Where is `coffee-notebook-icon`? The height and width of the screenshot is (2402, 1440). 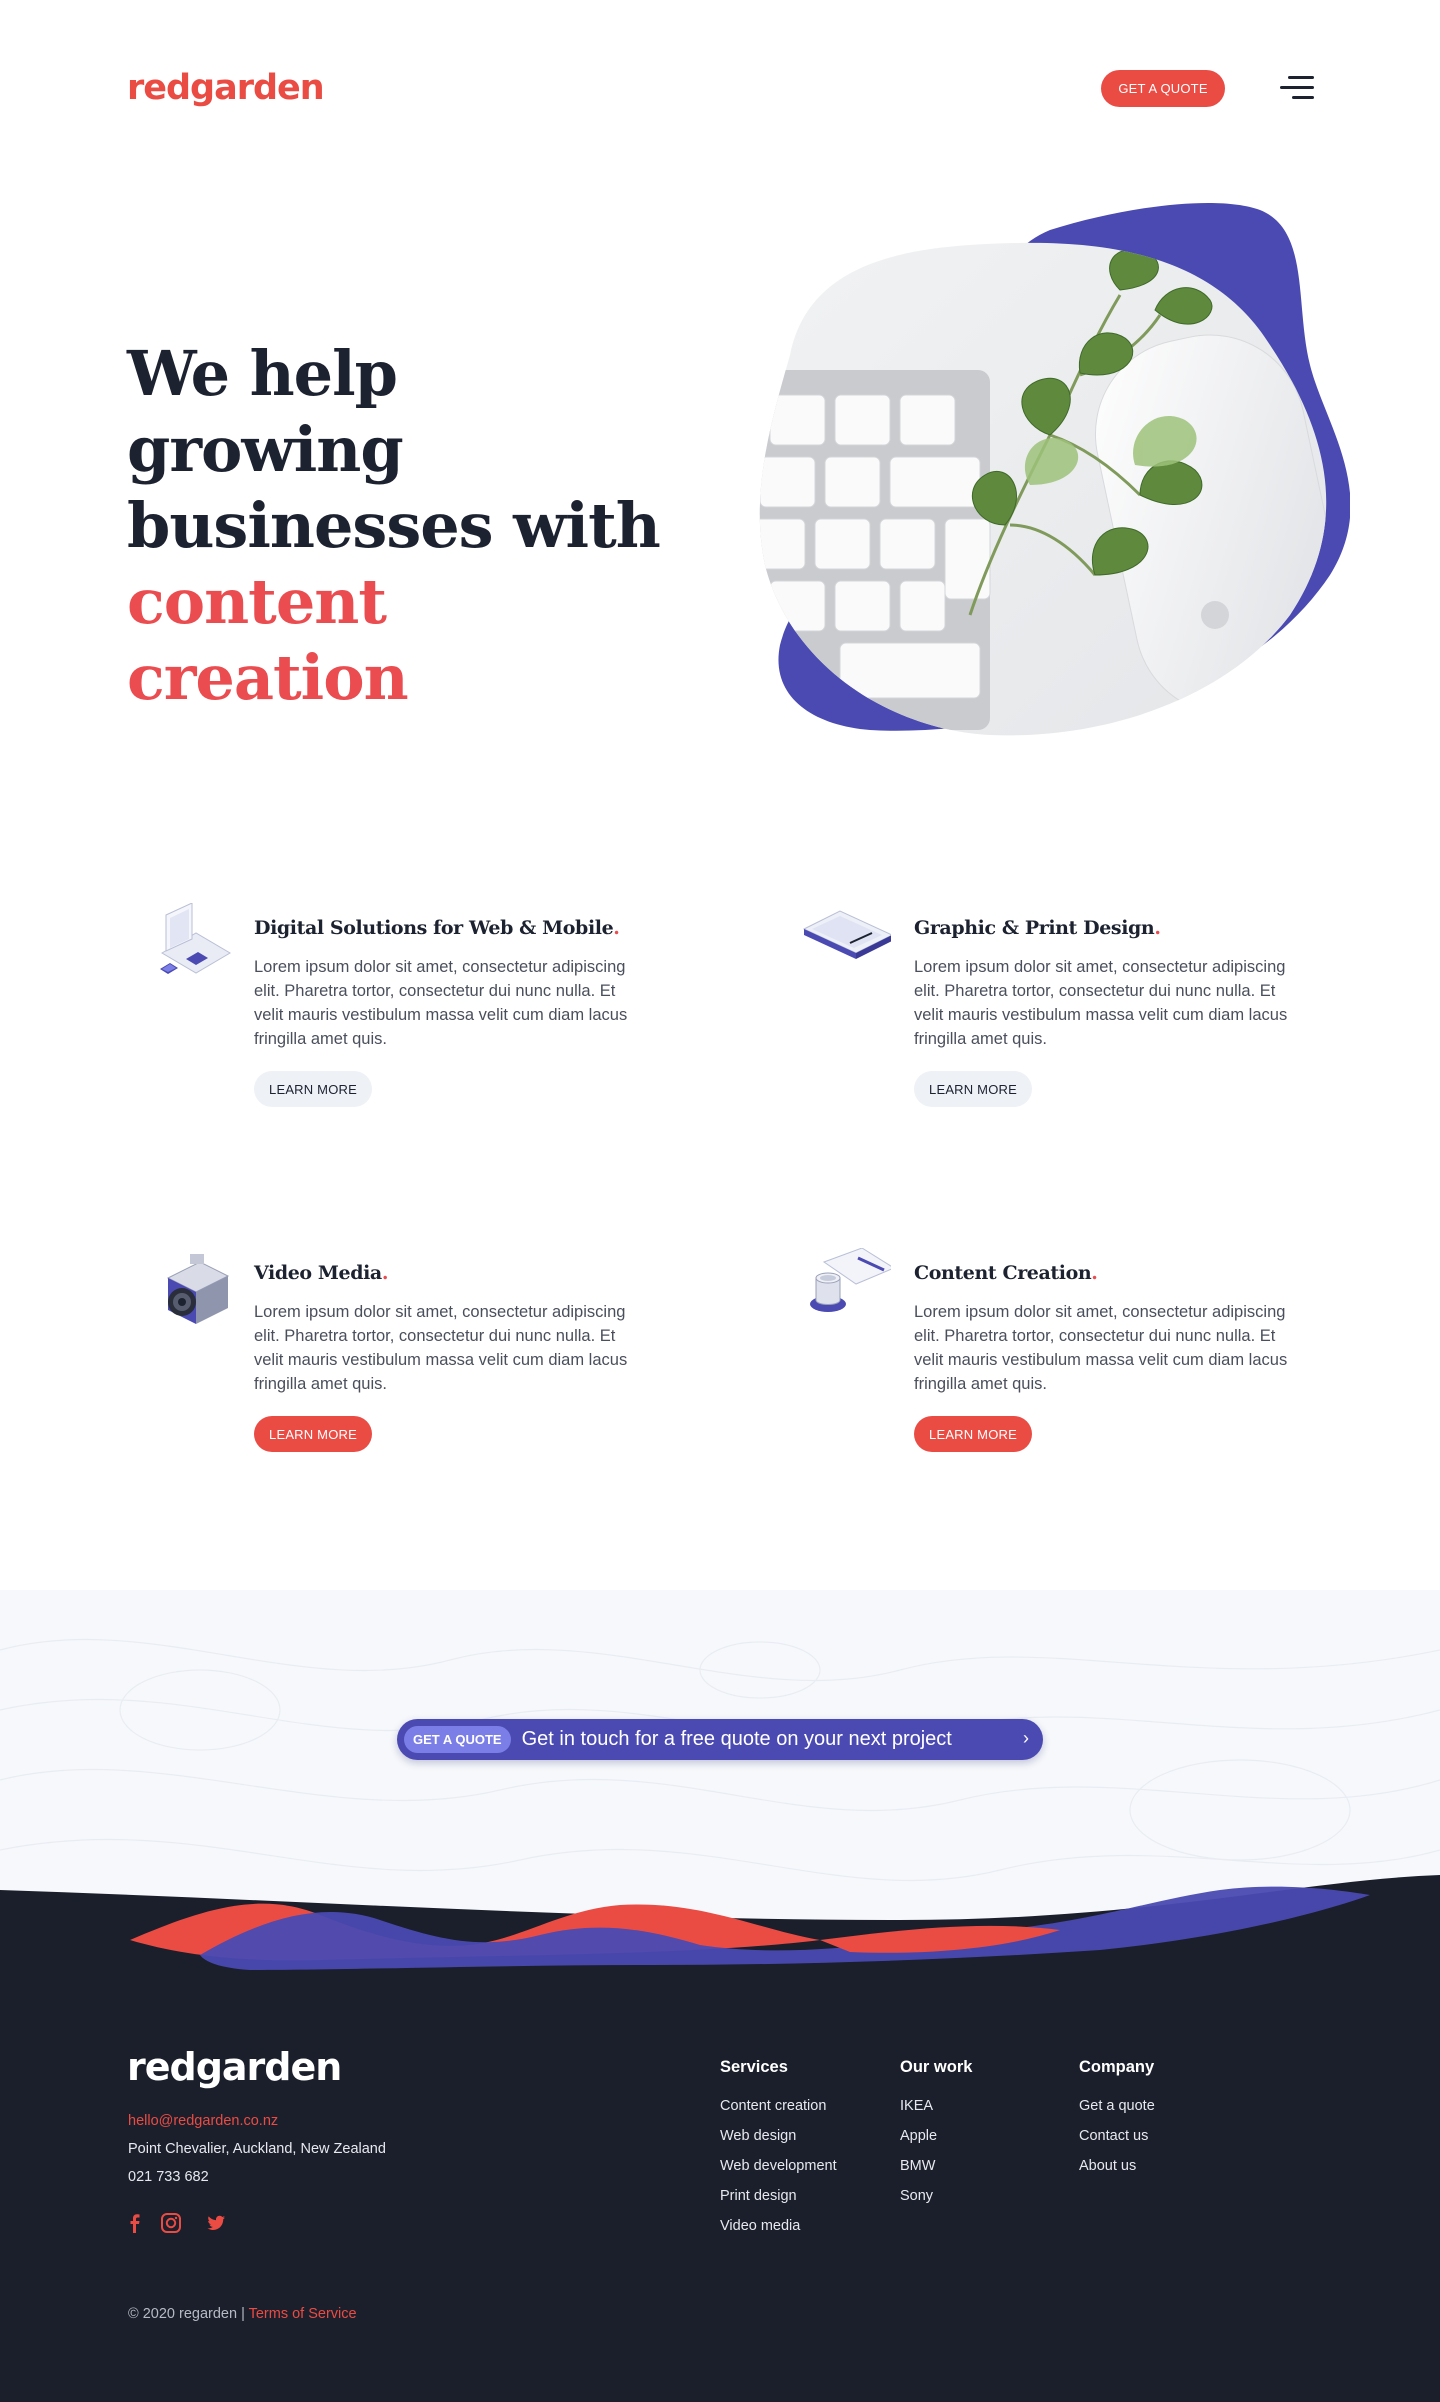
coffee-notebook-icon is located at coordinates (850, 1280).